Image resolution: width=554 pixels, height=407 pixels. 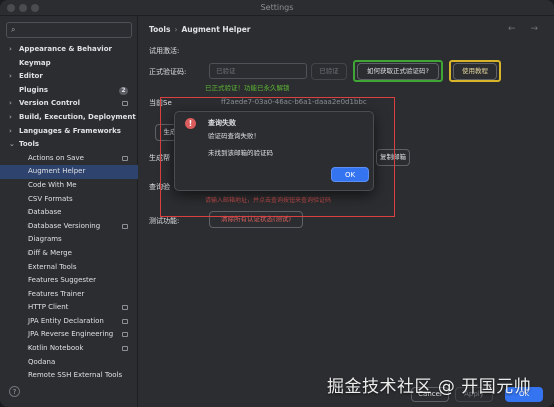 What do you see at coordinates (69, 77) in the screenshot?
I see `sidebar-item-editor: › Editor` at bounding box center [69, 77].